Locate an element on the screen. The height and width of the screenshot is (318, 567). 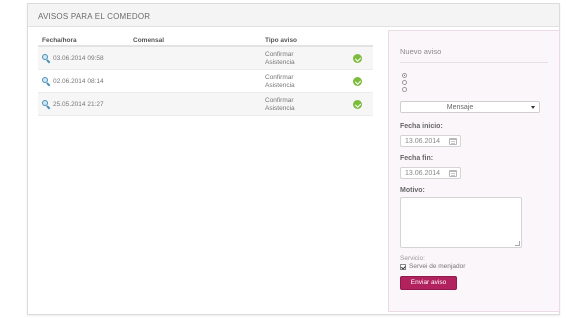
fecha-inicio-label: Fecha inicio: is located at coordinates (421, 126).